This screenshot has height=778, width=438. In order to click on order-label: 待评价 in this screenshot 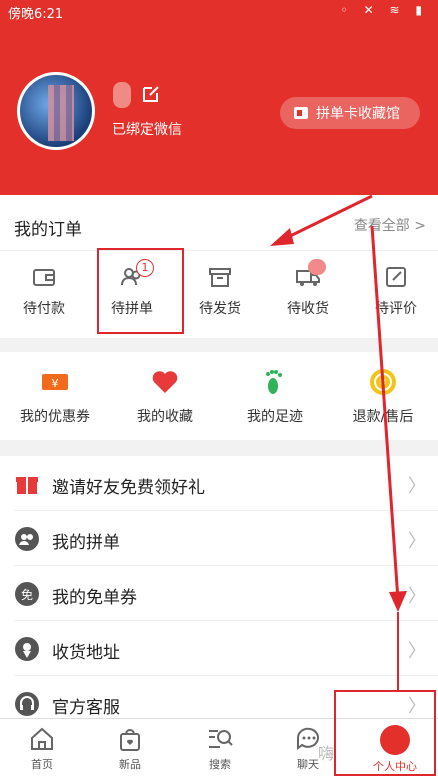, I will do `click(396, 309)`.